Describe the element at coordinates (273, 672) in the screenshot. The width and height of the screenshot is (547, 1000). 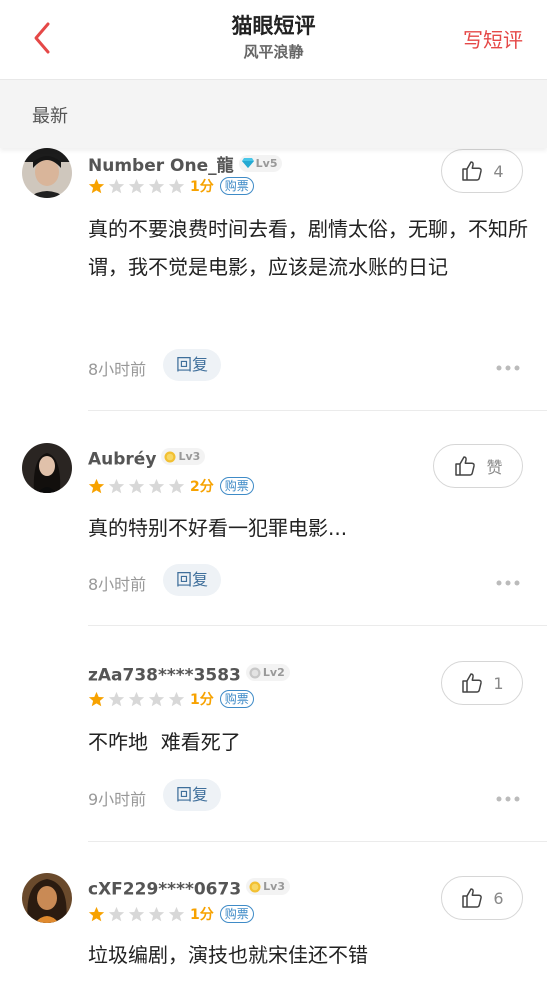
I see `level-text: Lv2` at that location.